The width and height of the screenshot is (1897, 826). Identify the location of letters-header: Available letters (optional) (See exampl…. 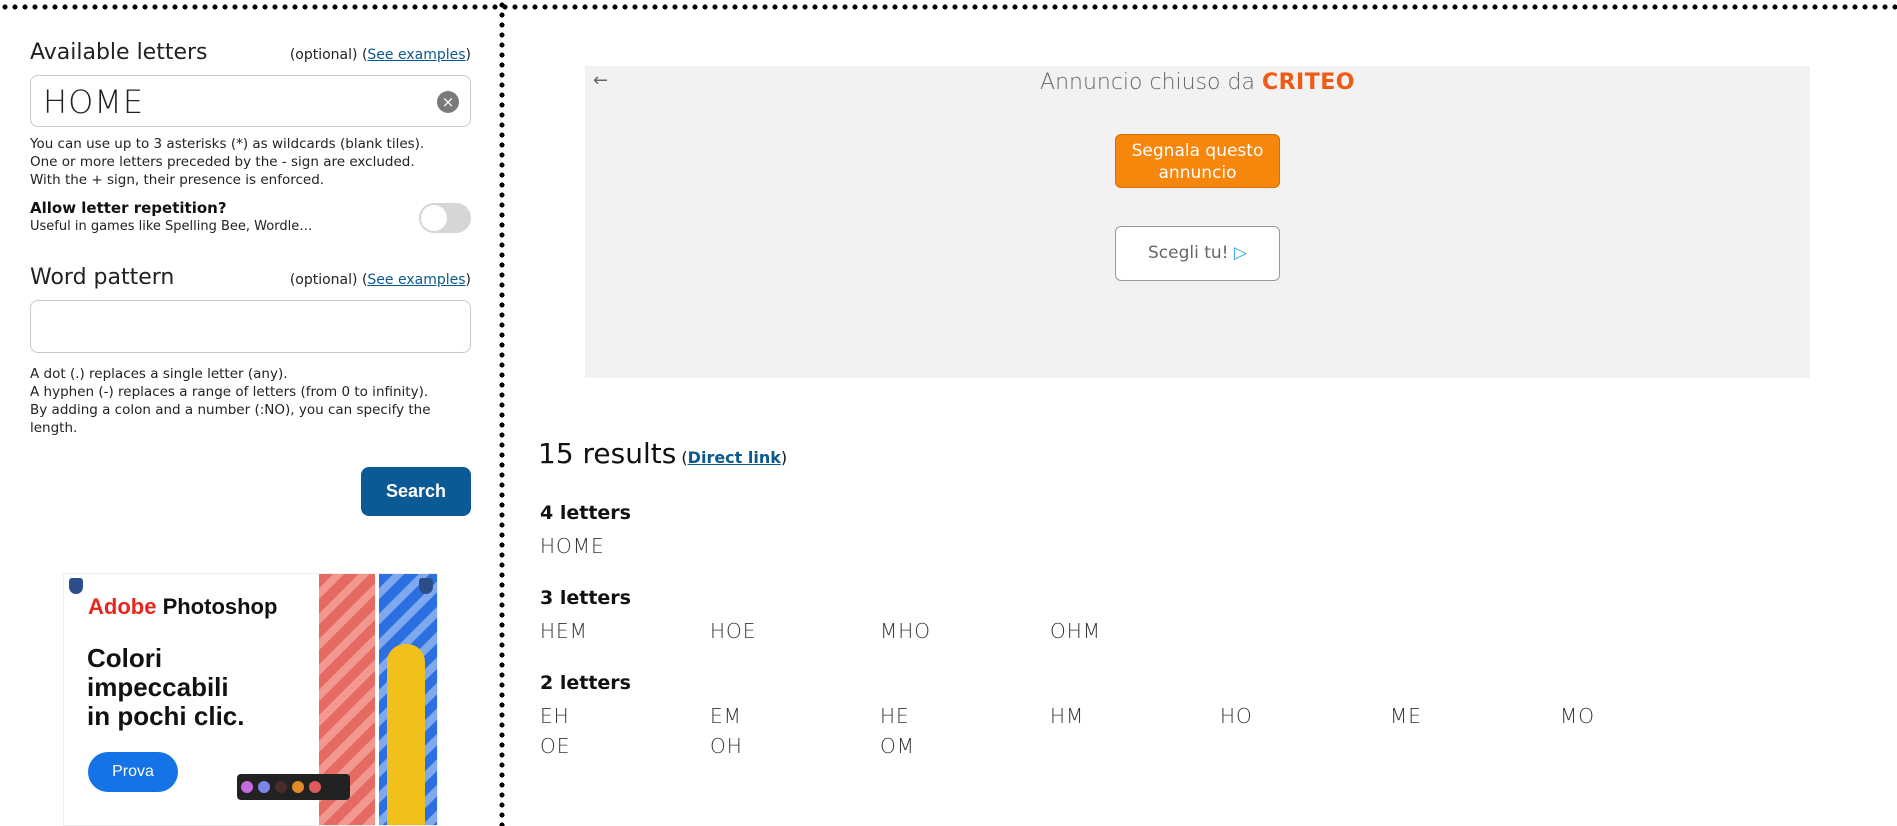
(250, 52).